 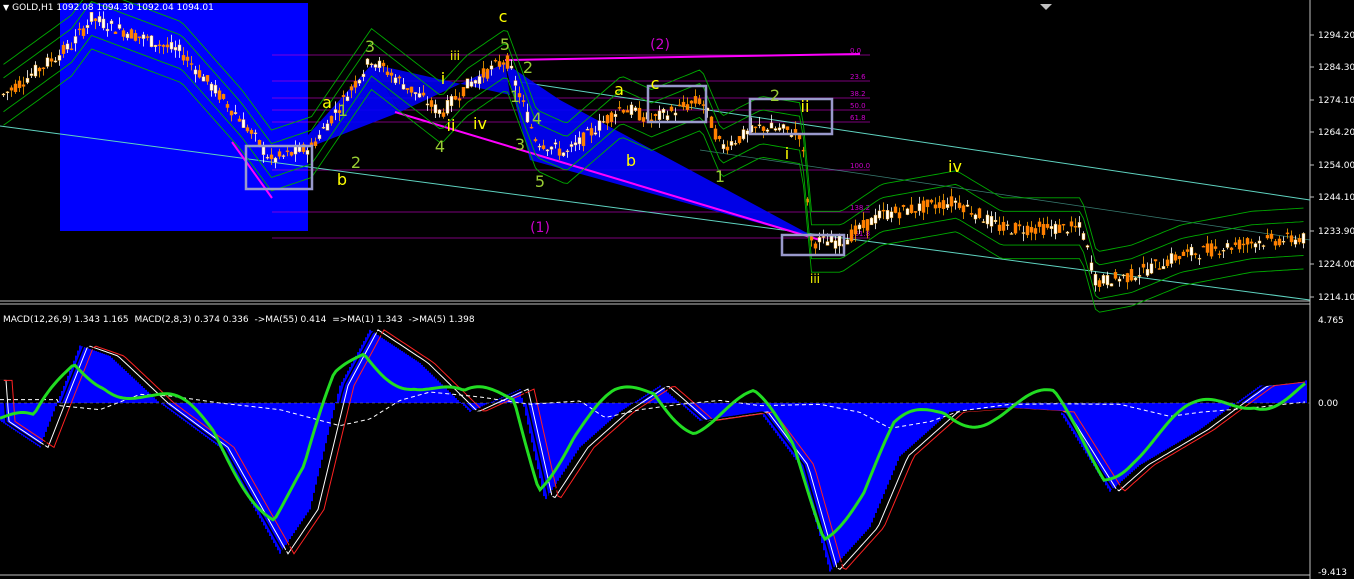 What do you see at coordinates (631, 160) in the screenshot?
I see `wave-label-yellow: b` at bounding box center [631, 160].